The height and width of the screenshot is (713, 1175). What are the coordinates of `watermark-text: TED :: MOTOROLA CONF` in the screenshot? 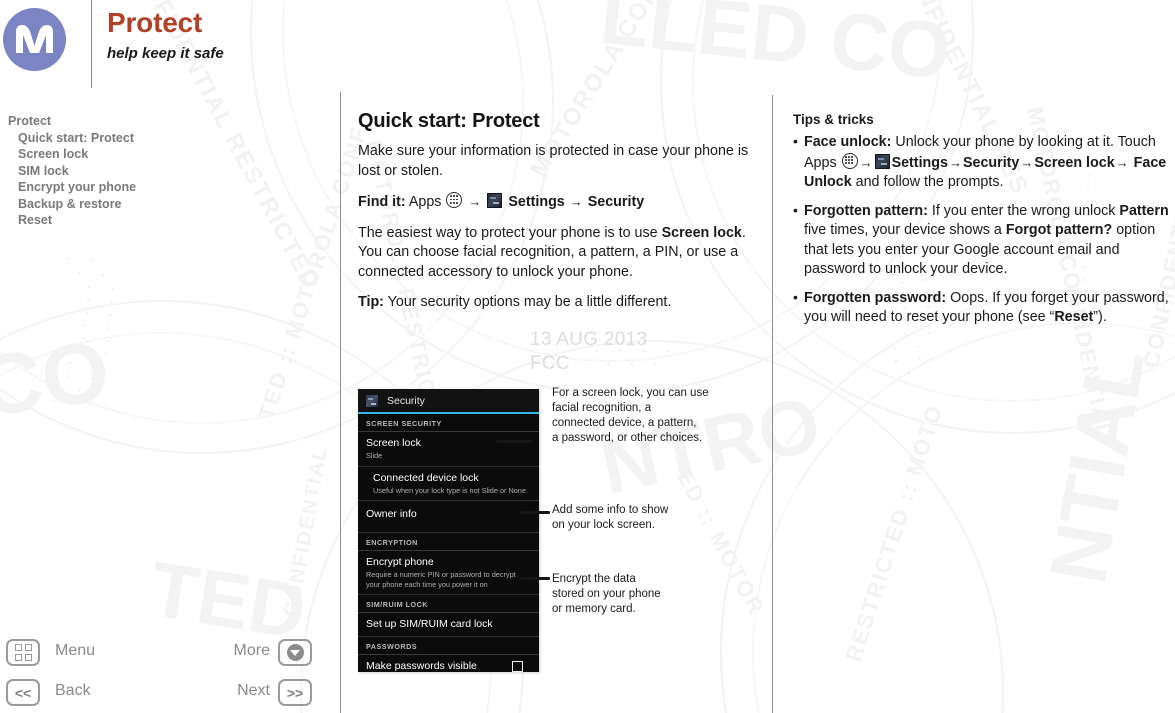 It's located at (312, 273).